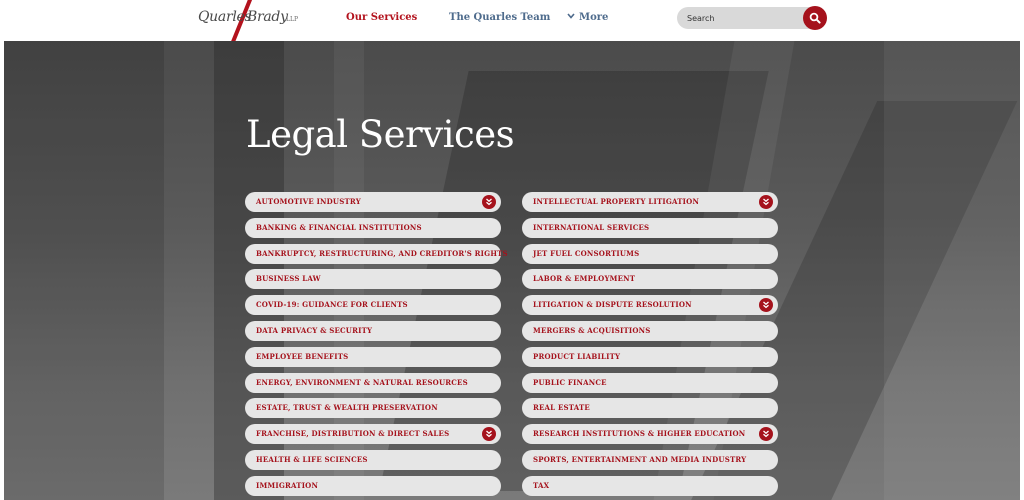  I want to click on service-item-label: TAX, so click(541, 485).